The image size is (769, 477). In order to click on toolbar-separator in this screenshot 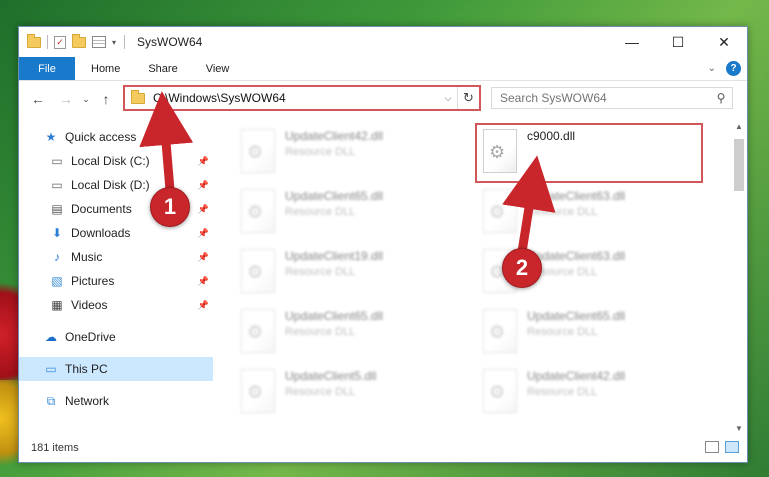, I will do `click(47, 42)`.